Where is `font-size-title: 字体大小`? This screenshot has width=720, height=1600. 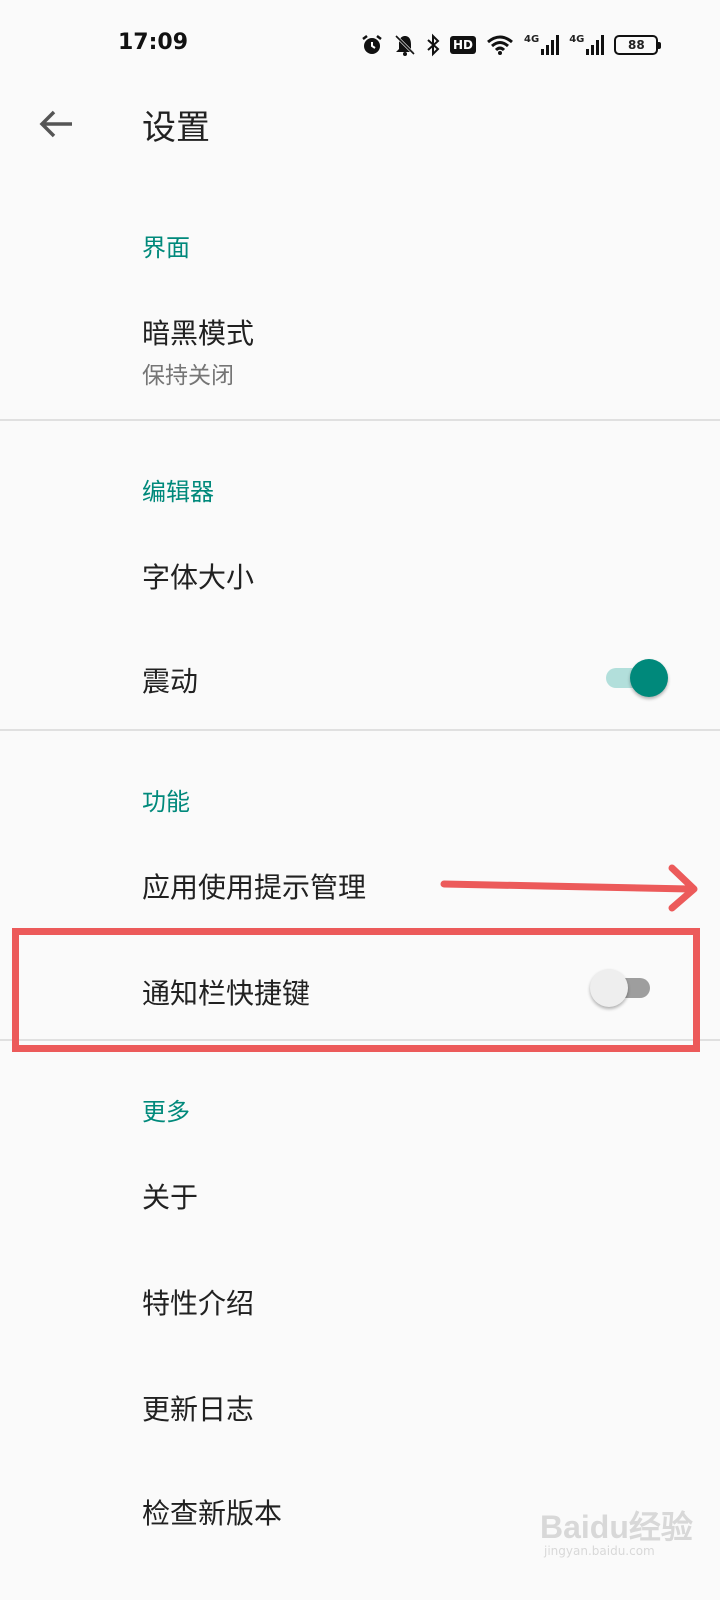 font-size-title: 字体大小 is located at coordinates (198, 577).